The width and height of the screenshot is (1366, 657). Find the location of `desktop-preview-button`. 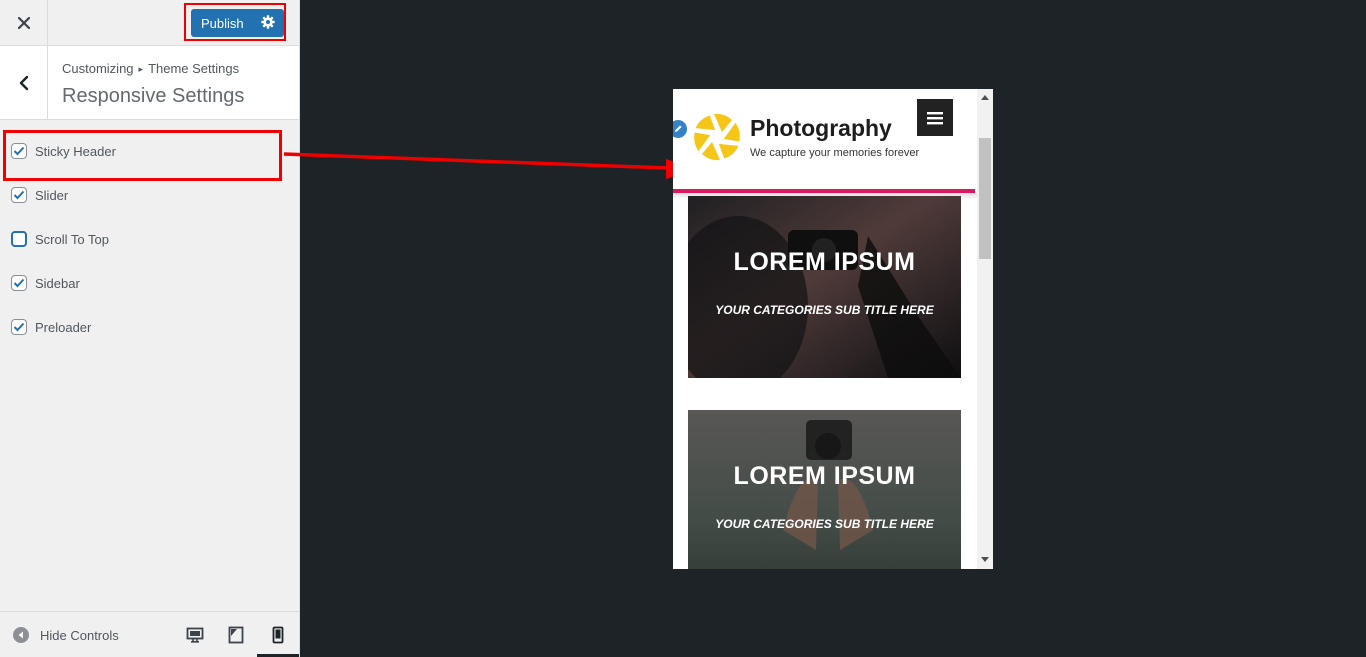

desktop-preview-button is located at coordinates (195, 635).